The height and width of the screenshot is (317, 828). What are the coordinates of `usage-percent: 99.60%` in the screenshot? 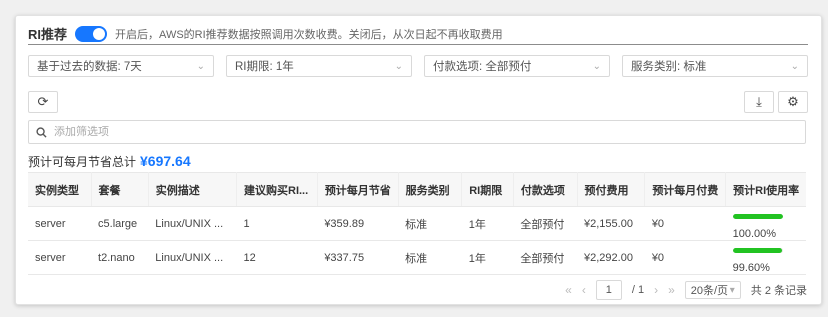 It's located at (751, 268).